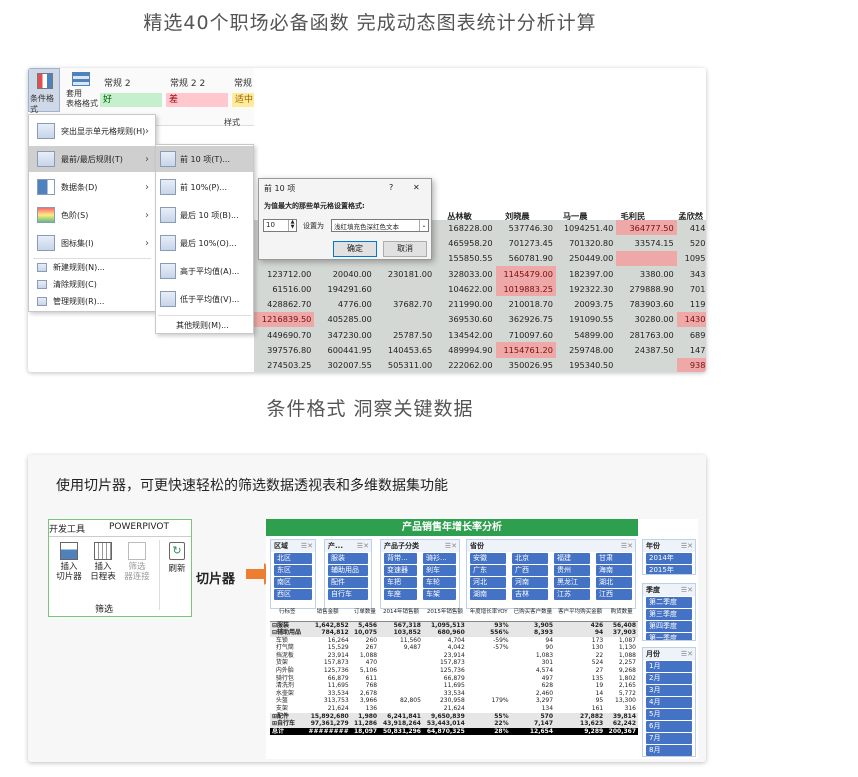 Image resolution: width=858 pixels, height=777 pixels. I want to click on slicer-item: 黑龙江, so click(572, 582).